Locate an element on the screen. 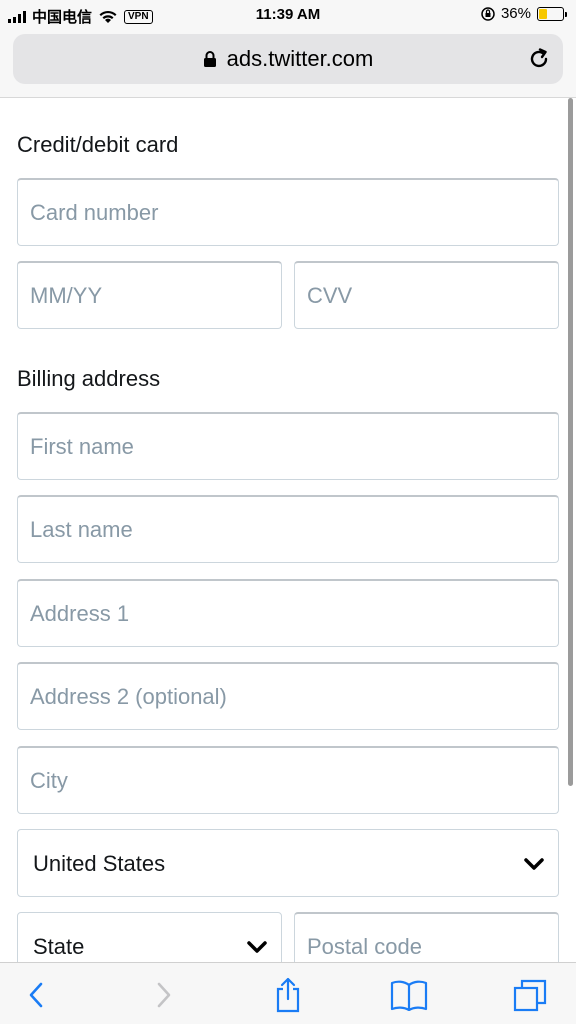 The image size is (576, 1024). first-name-field is located at coordinates (288, 446).